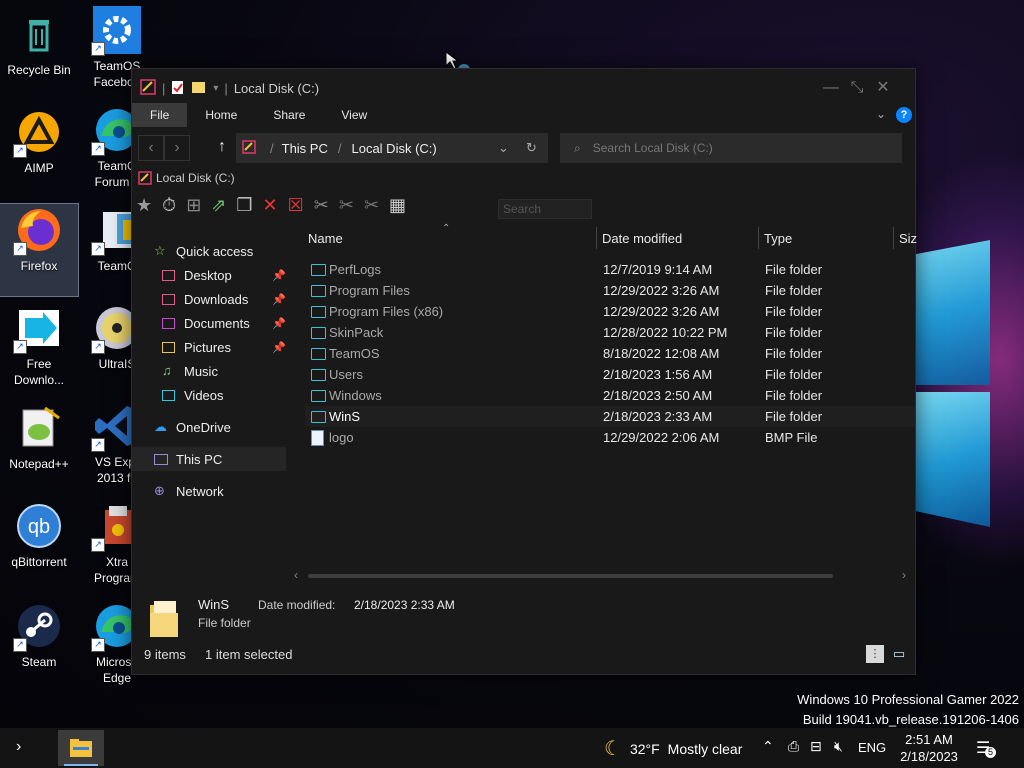 The height and width of the screenshot is (768, 1024). I want to click on scroll-left-arrow-icon: ‹, so click(296, 575).